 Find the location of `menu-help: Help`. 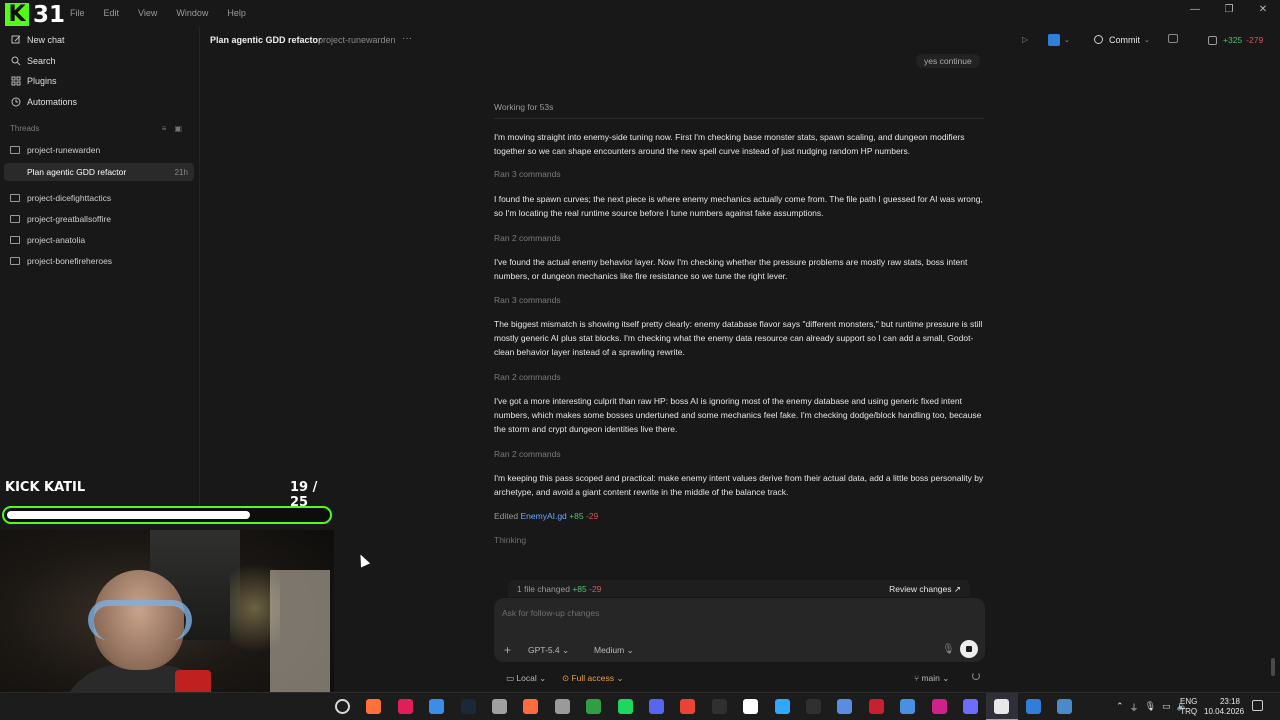

menu-help: Help is located at coordinates (236, 13).